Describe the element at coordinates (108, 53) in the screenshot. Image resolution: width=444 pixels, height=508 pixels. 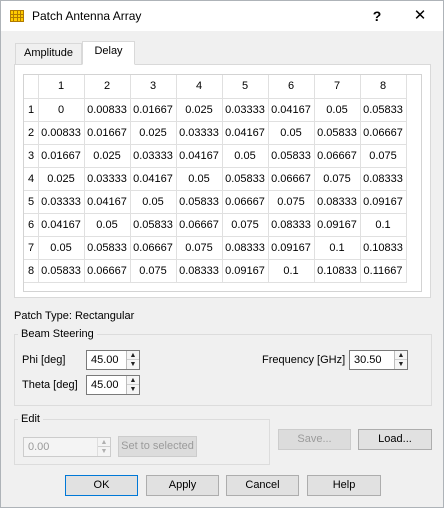
I see `tab-delay: Delay` at that location.